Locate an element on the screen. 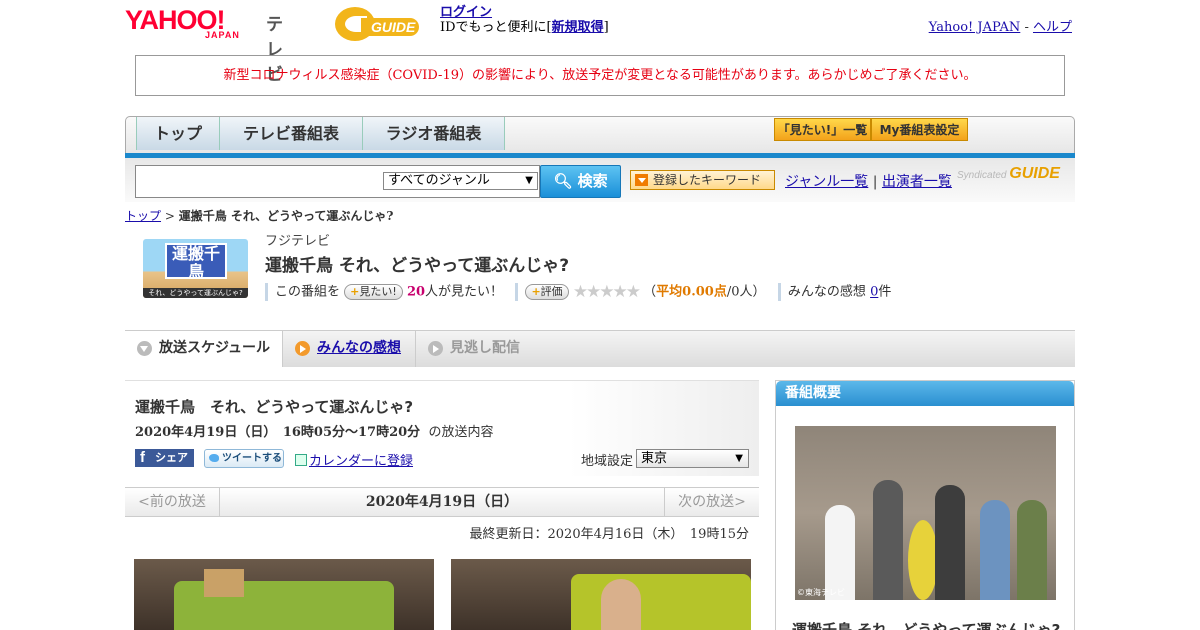 The width and height of the screenshot is (1200, 630). rating-average: 平均0.00点 is located at coordinates (691, 292).